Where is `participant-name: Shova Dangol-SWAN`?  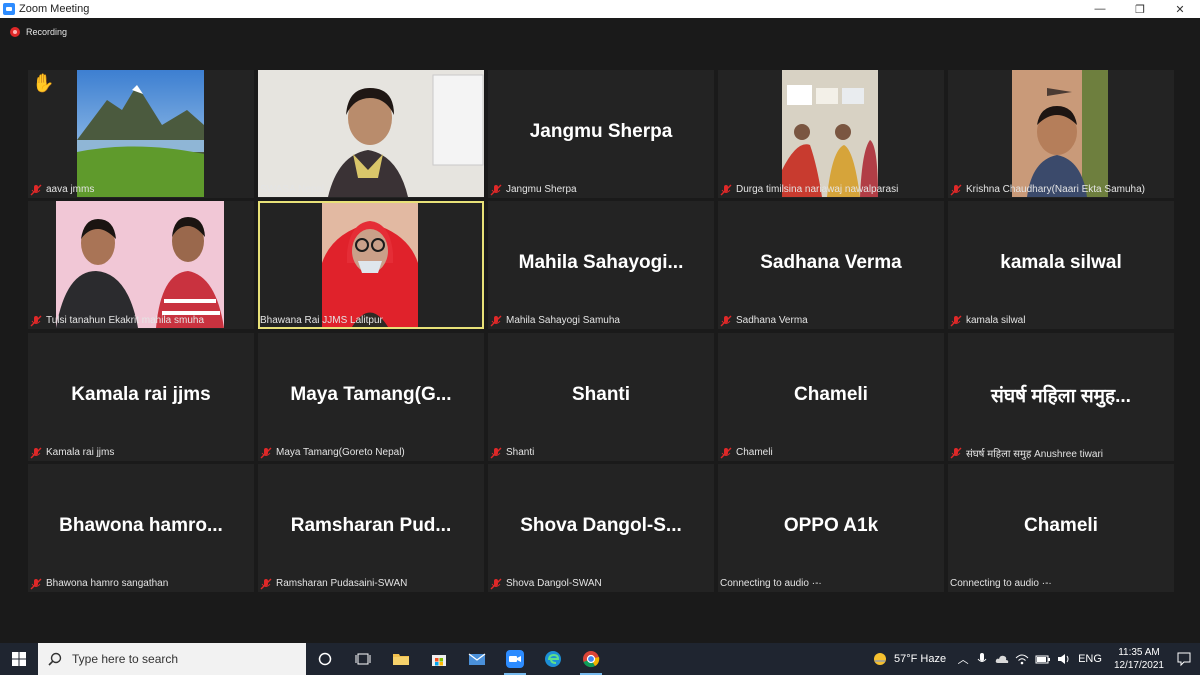
participant-name: Shova Dangol-SWAN is located at coordinates (554, 583).